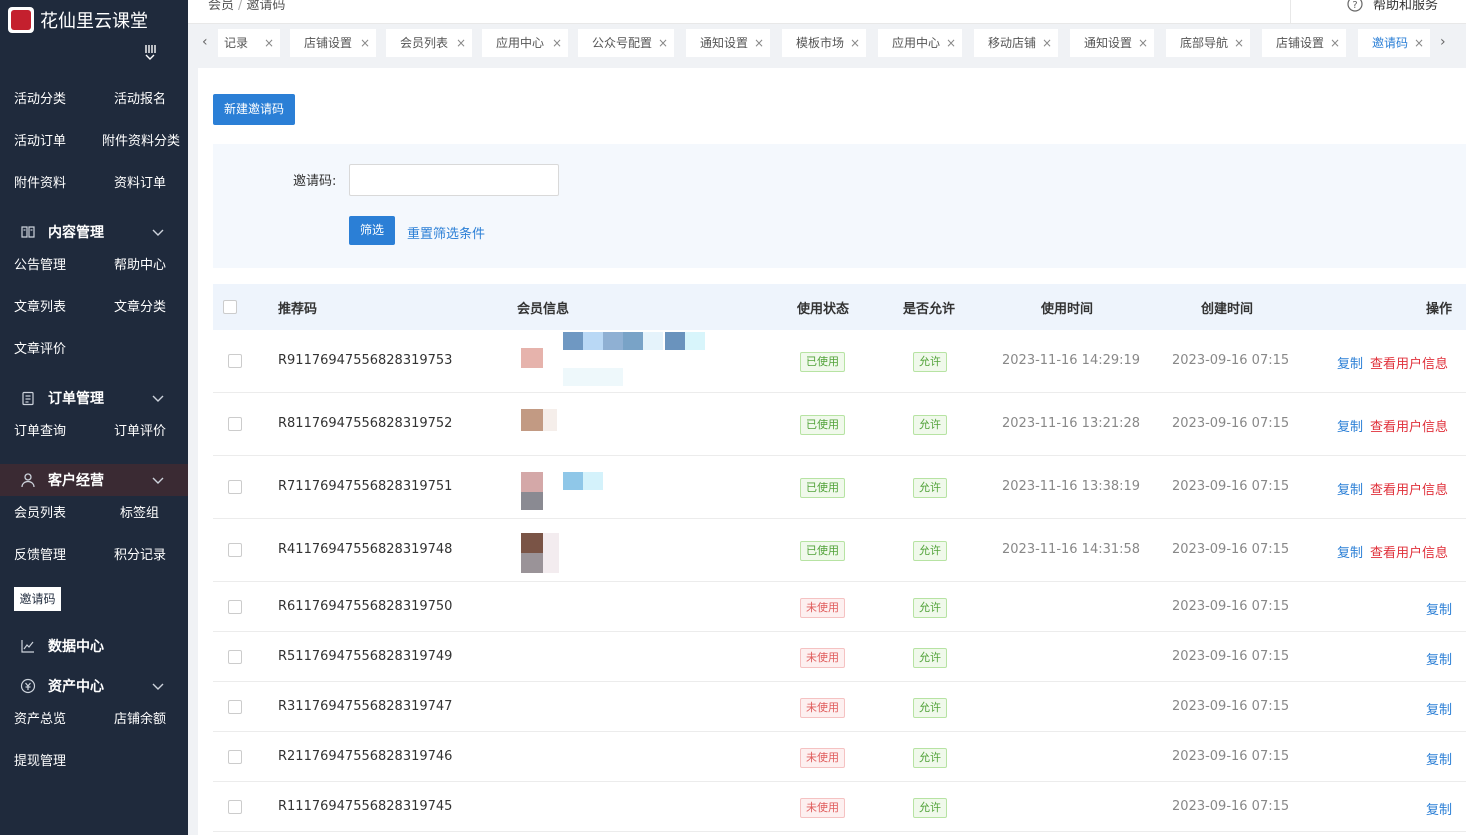  What do you see at coordinates (158, 480) in the screenshot?
I see `chevron-down-icon` at bounding box center [158, 480].